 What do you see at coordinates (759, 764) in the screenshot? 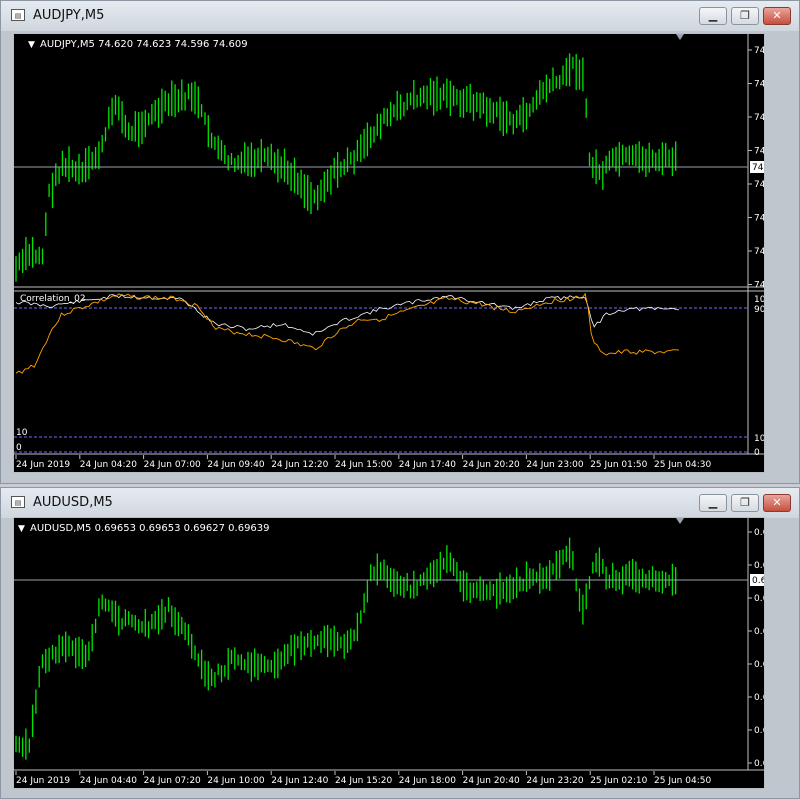
I see `price-label: 0.69305` at bounding box center [759, 764].